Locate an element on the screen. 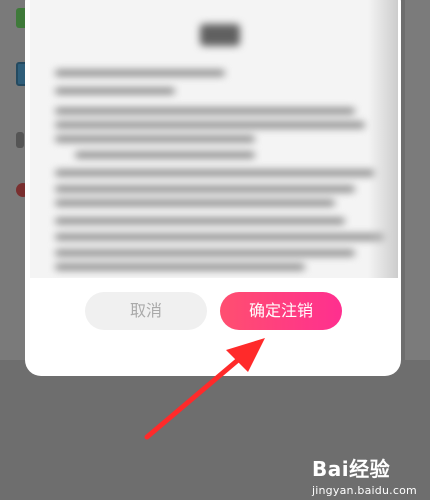  watermark-url: jingyan.baidu.com is located at coordinates (364, 490).